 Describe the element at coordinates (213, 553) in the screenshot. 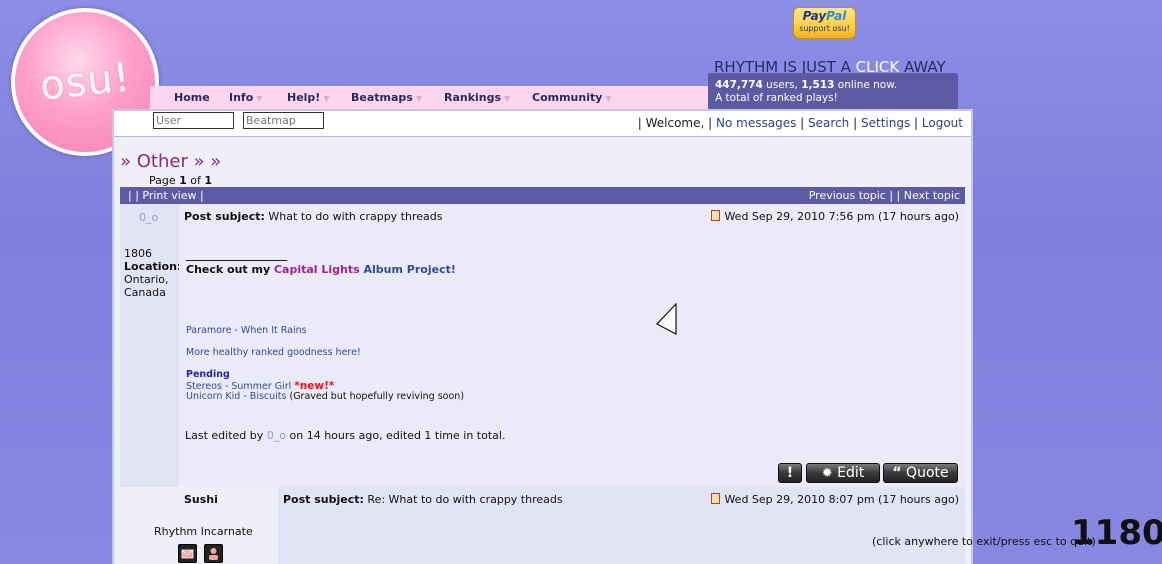

I see `profile-user-icon` at that location.